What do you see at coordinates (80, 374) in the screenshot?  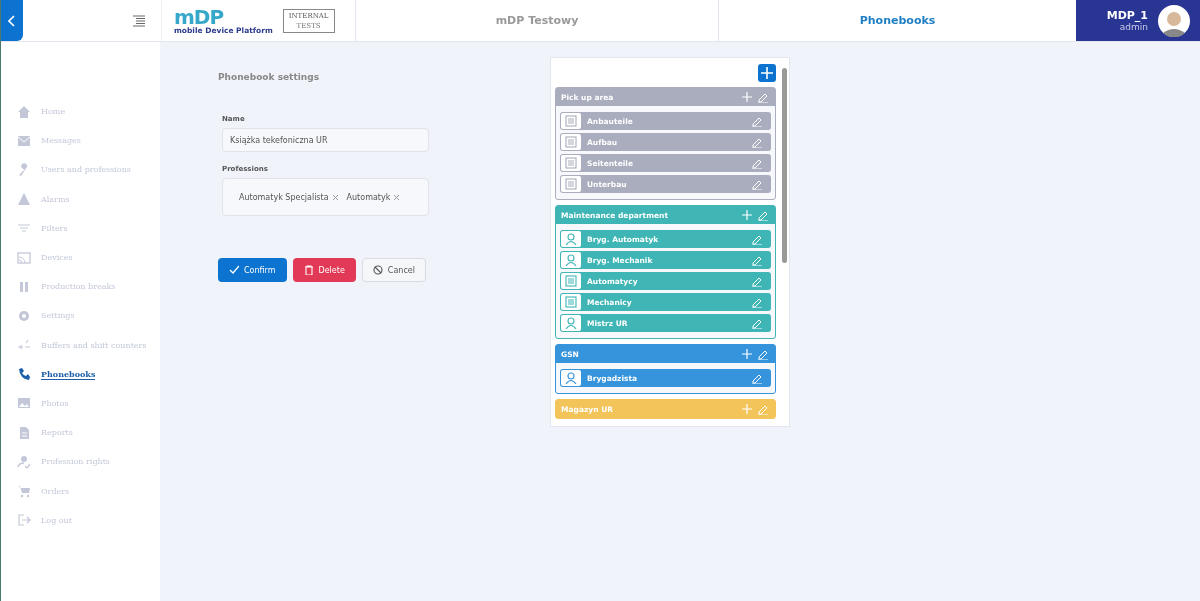 I see `sidebar-item: Phonebooks` at bounding box center [80, 374].